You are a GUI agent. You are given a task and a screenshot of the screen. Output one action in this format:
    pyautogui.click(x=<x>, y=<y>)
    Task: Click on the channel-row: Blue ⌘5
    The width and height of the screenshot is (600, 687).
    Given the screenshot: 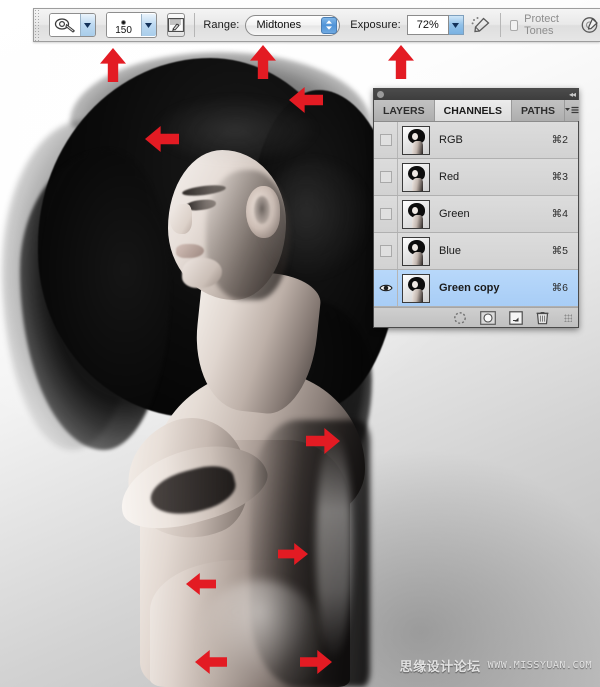 What is the action you would take?
    pyautogui.click(x=476, y=251)
    